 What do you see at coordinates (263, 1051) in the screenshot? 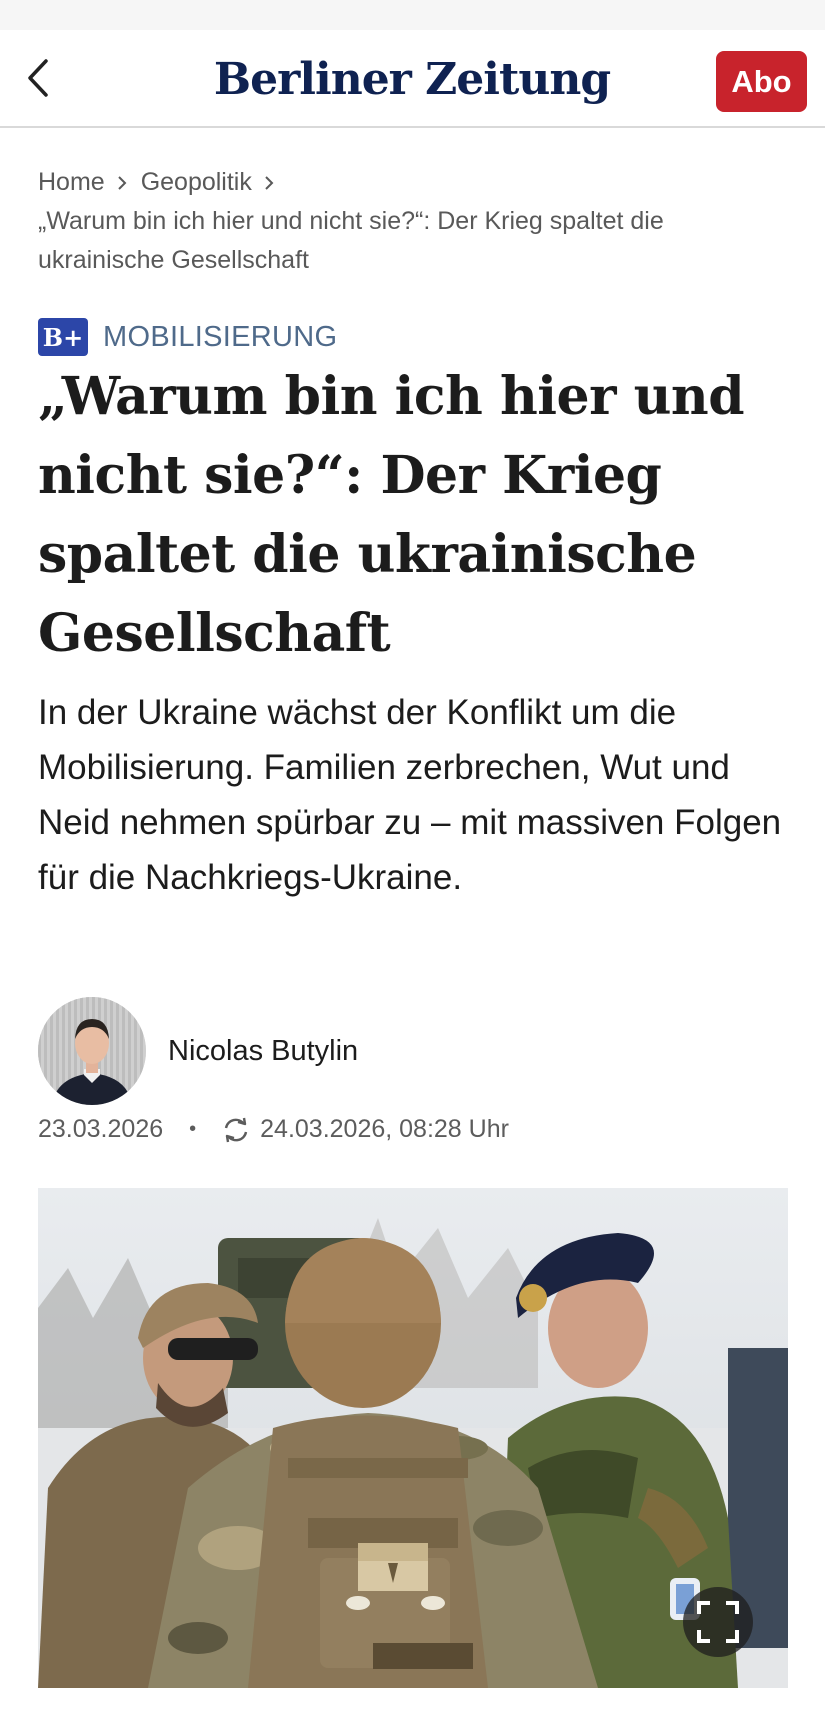
I see `author-name: Nicolas Butylin` at bounding box center [263, 1051].